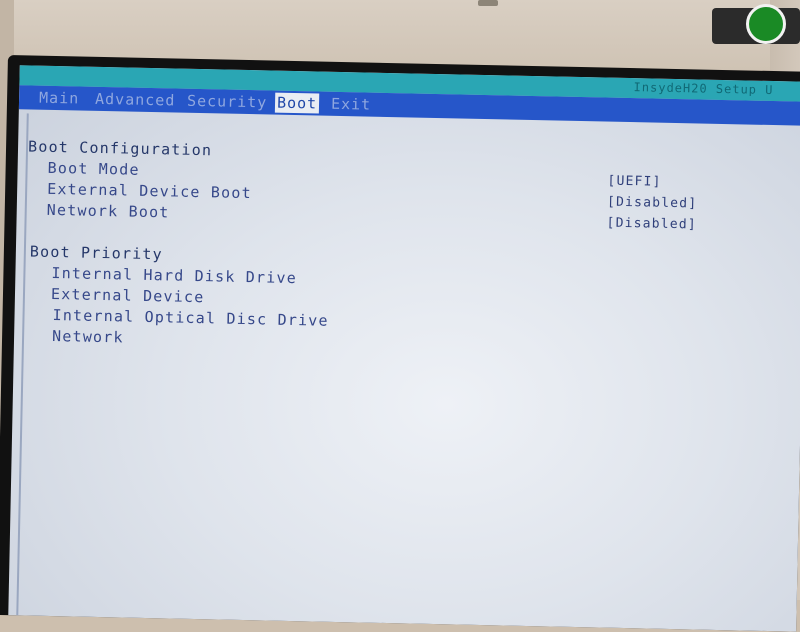 Image resolution: width=800 pixels, height=632 pixels. Describe the element at coordinates (93, 169) in the screenshot. I see `setting-boot-mode: Boot Mode` at that location.